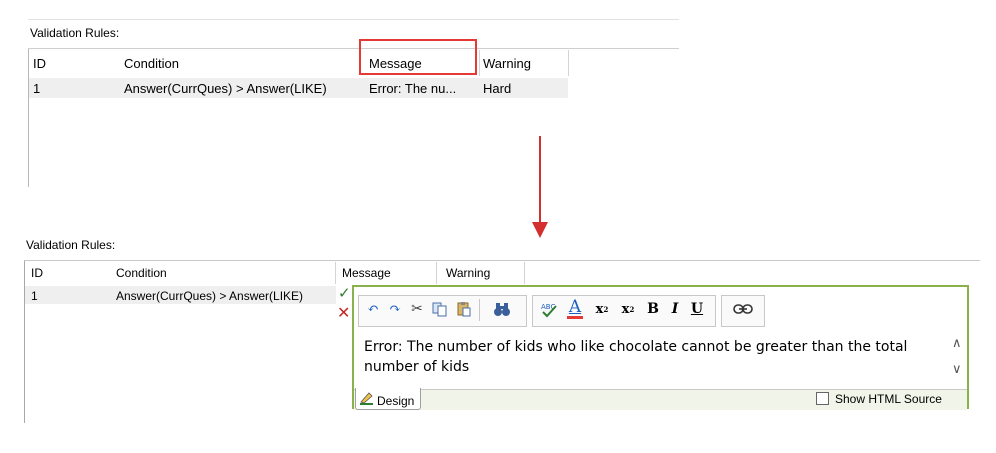  I want to click on scroll-up-icon: ∧, so click(957, 343).